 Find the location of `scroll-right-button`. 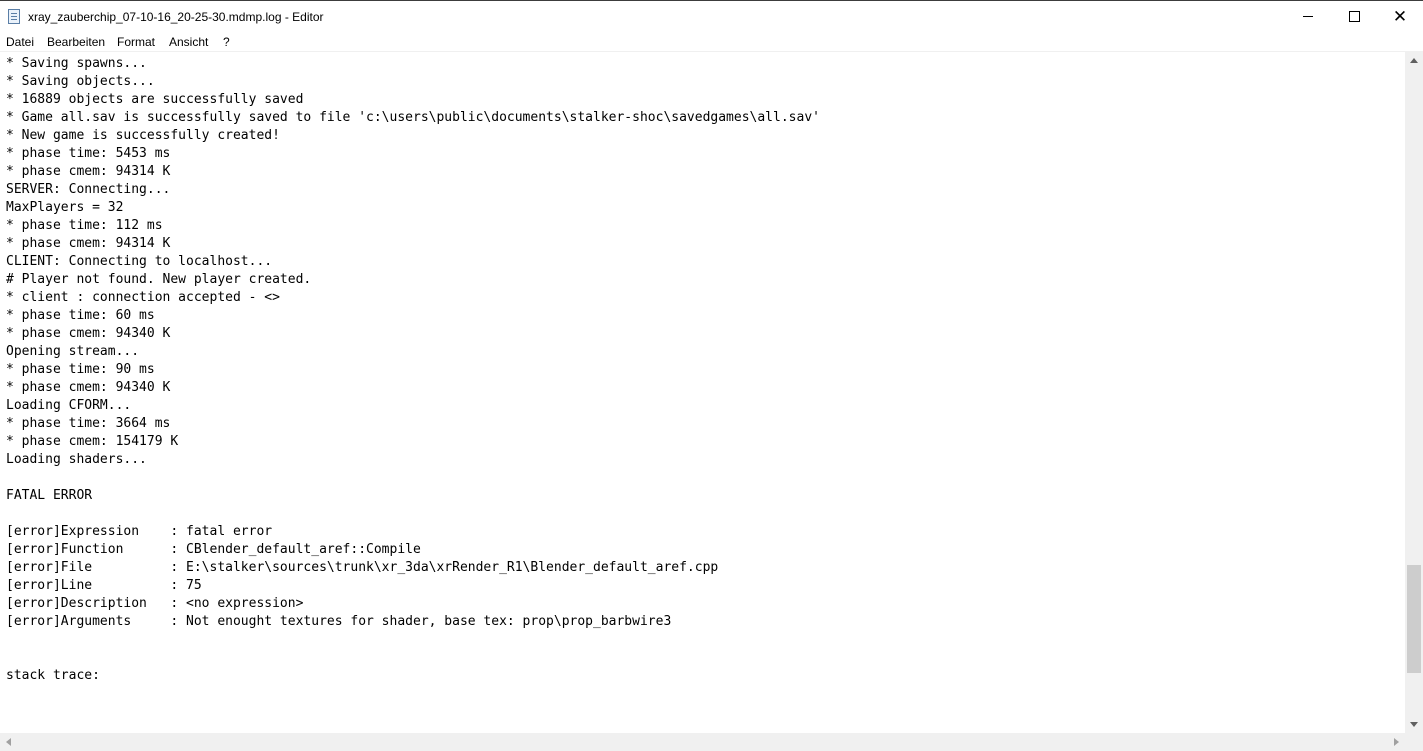

scroll-right-button is located at coordinates (1396, 742).